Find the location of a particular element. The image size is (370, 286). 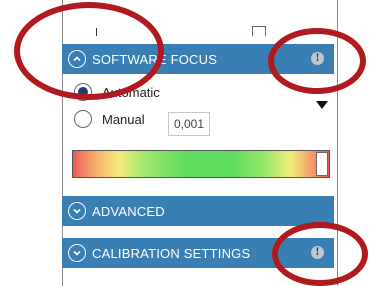

advanced-title: ADVANCED is located at coordinates (128, 211).